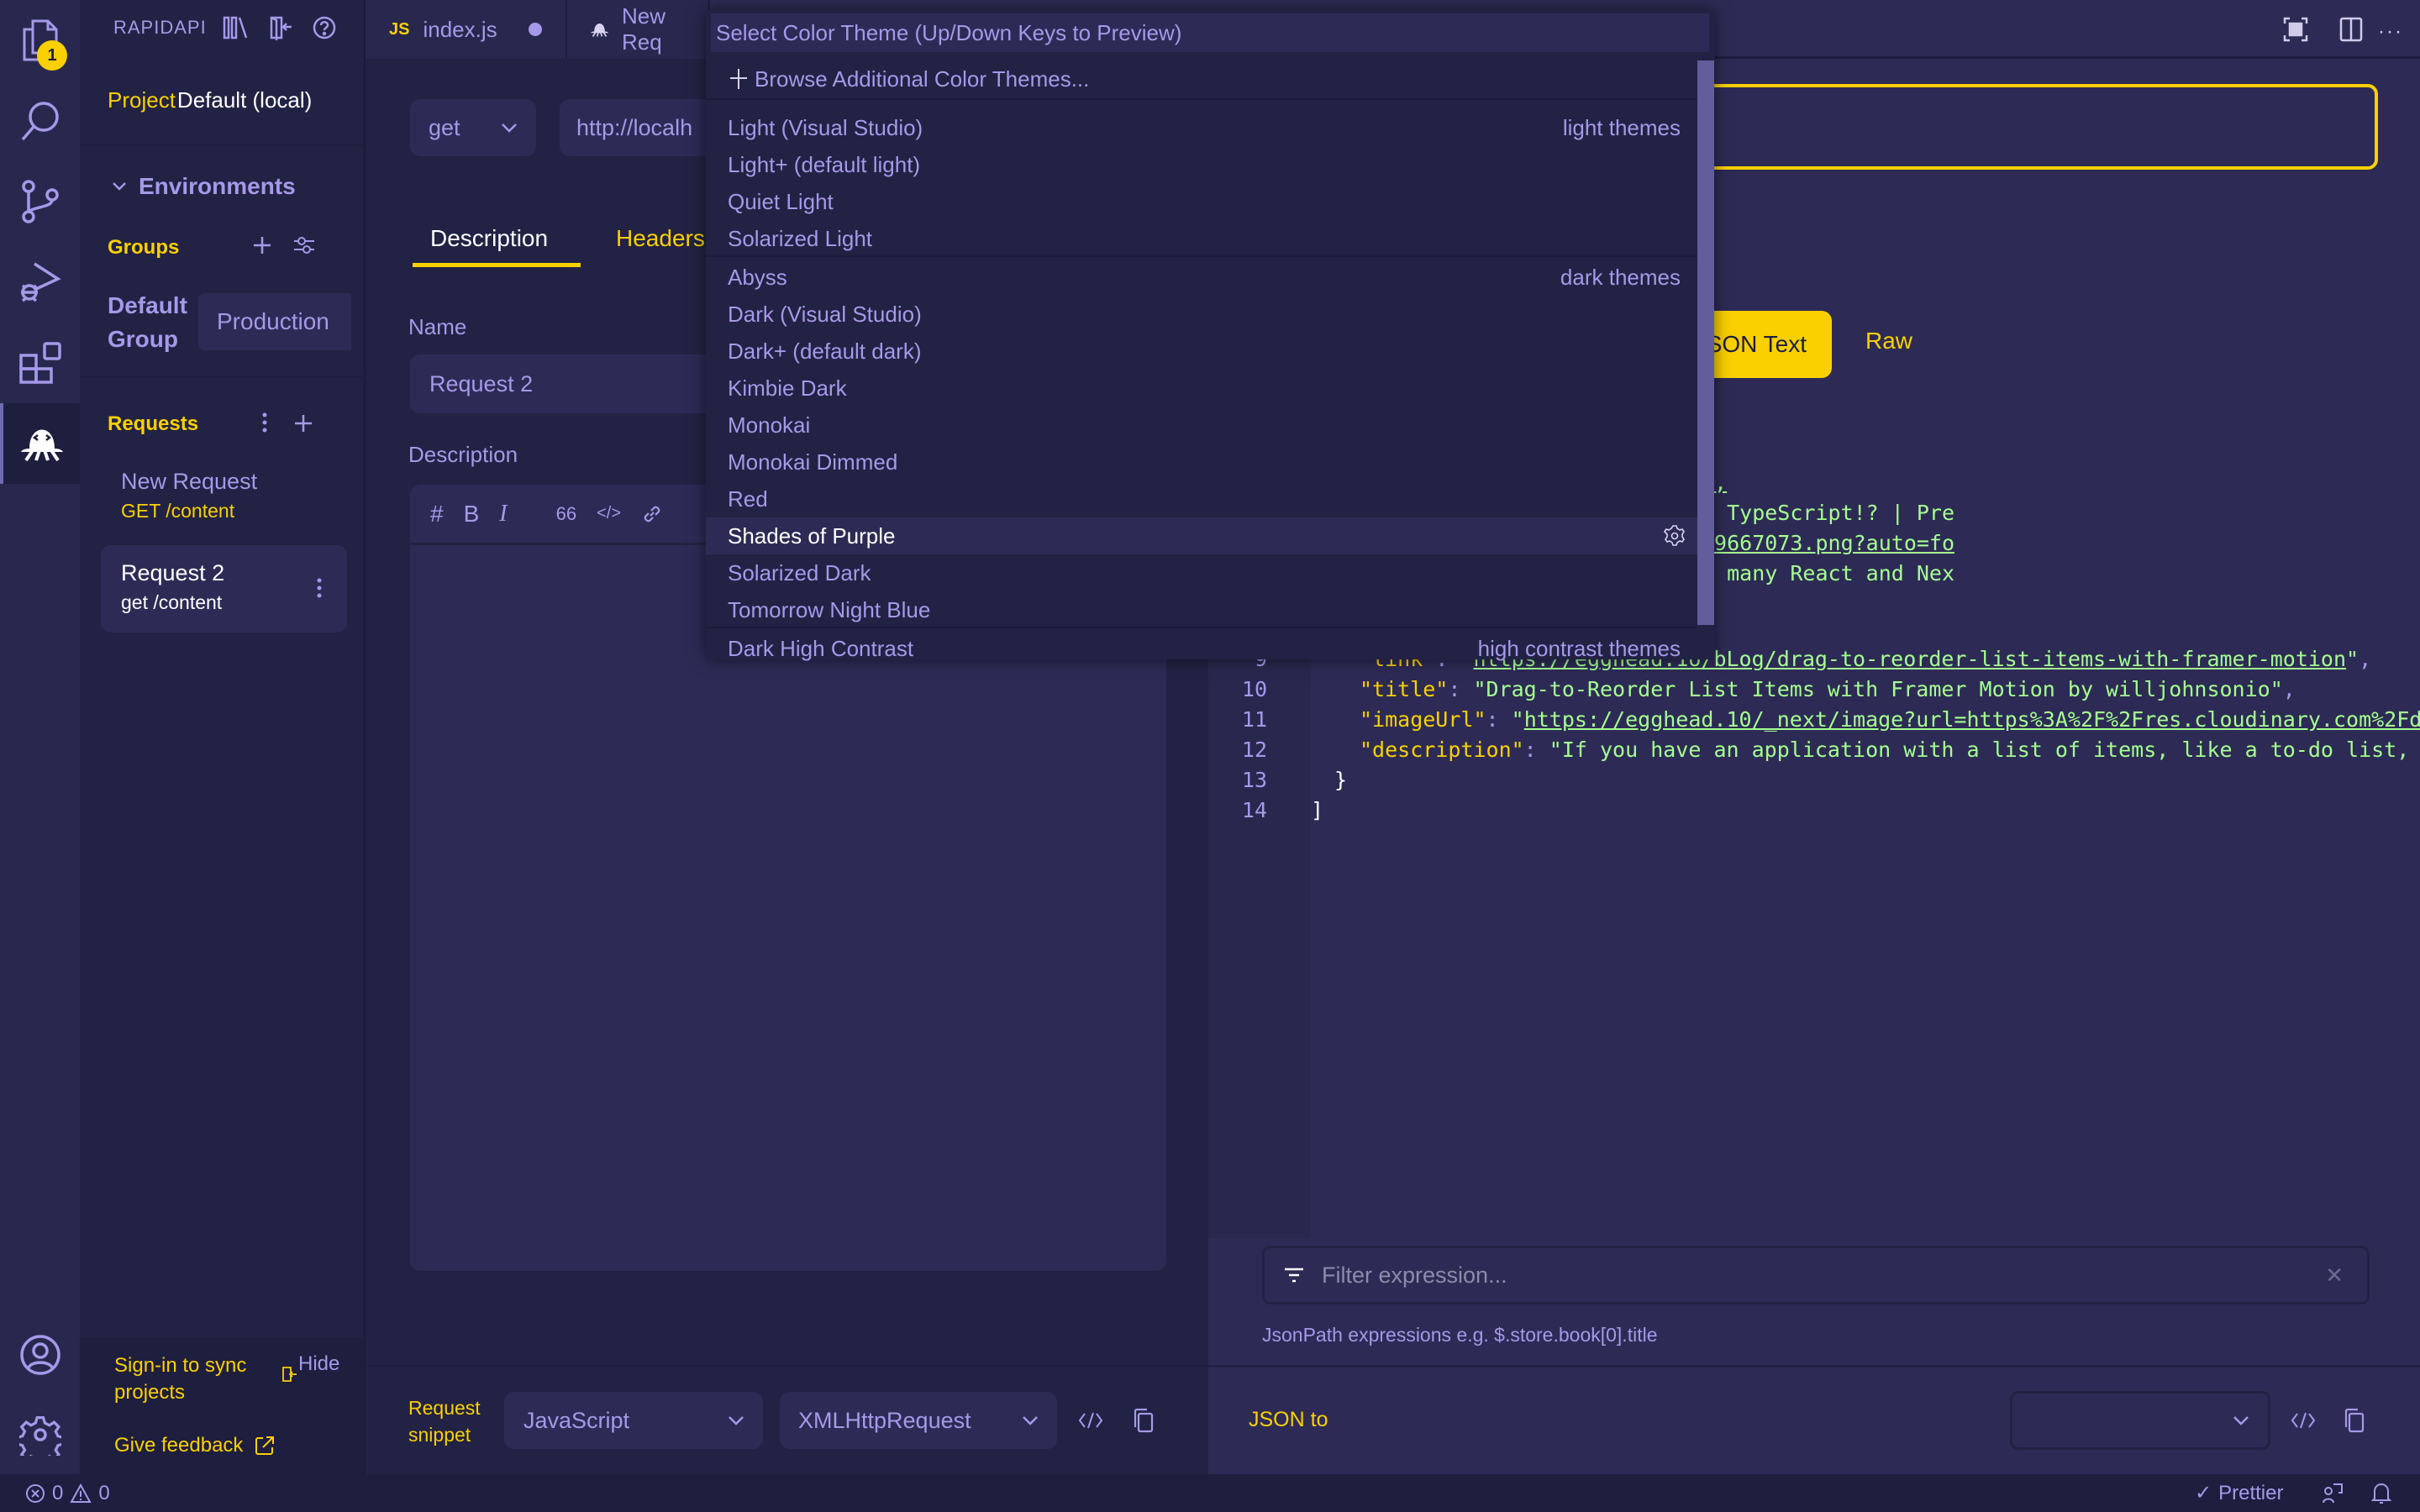 The height and width of the screenshot is (1512, 2420). Describe the element at coordinates (399, 29) in the screenshot. I see `js-file-icon: JS` at that location.